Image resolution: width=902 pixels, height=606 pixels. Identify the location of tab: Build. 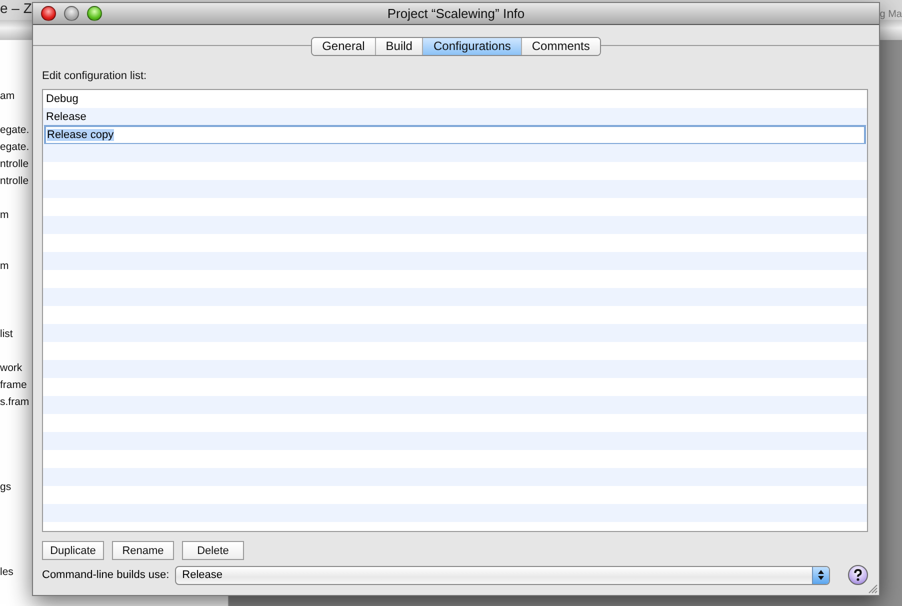
(400, 46).